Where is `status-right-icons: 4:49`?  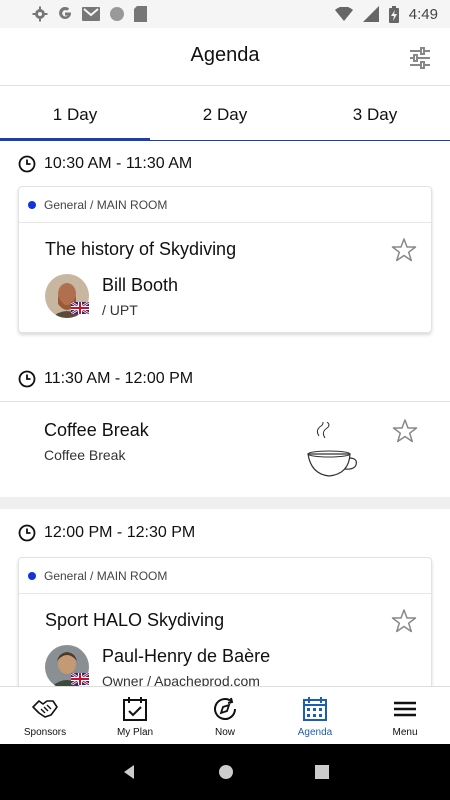
status-right-icons: 4:49 is located at coordinates (386, 14).